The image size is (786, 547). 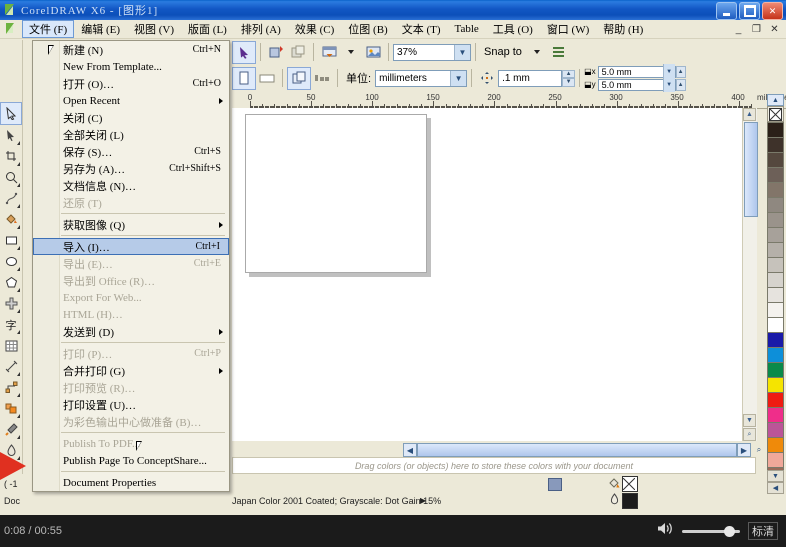 I want to click on doc-restore-button: ❐, so click(x=756, y=29).